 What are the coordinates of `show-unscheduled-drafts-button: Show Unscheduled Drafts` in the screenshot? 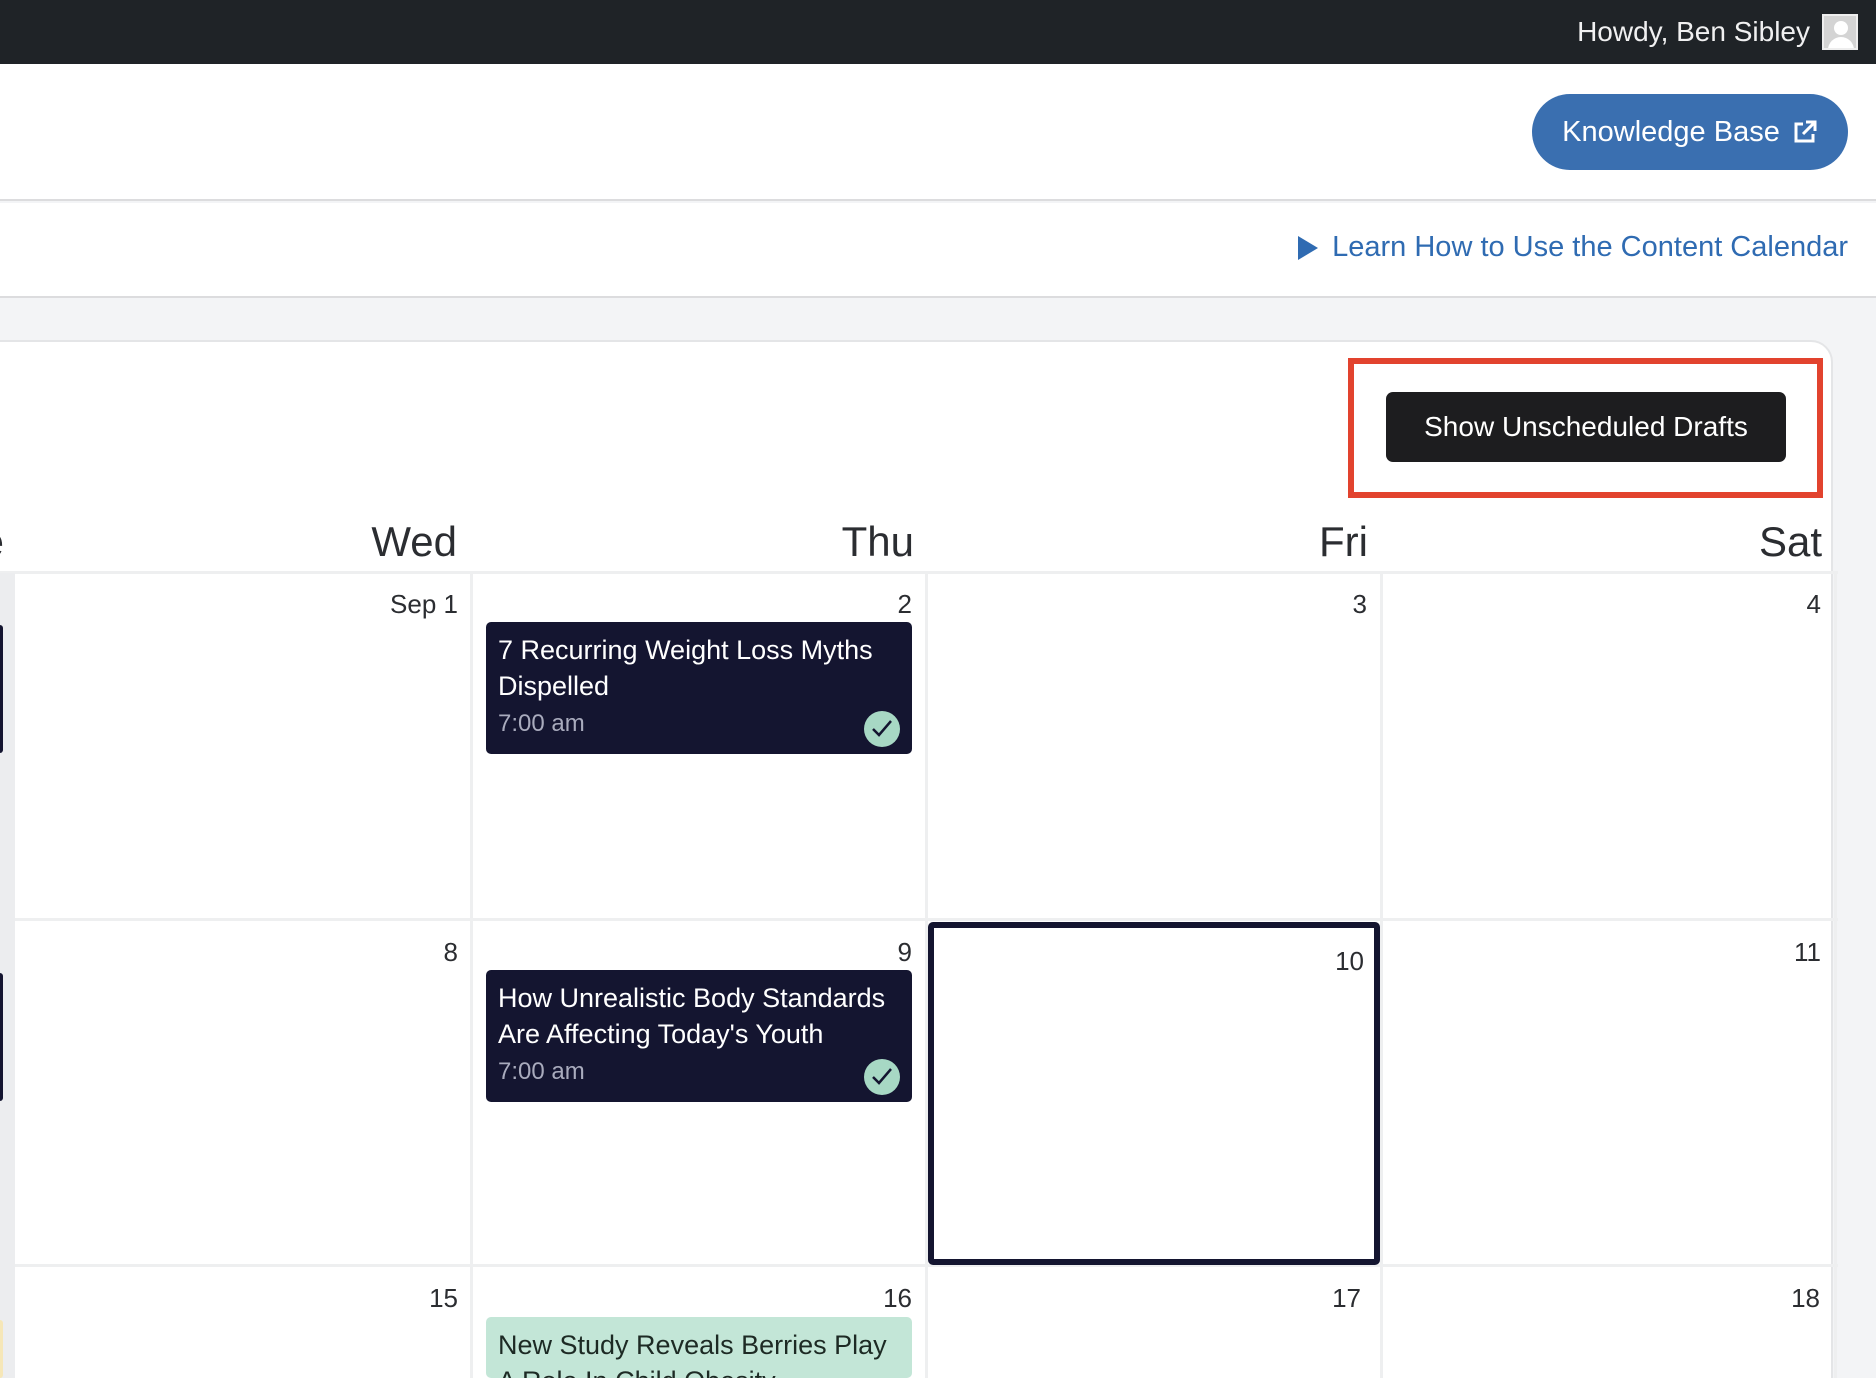 It's located at (1586, 427).